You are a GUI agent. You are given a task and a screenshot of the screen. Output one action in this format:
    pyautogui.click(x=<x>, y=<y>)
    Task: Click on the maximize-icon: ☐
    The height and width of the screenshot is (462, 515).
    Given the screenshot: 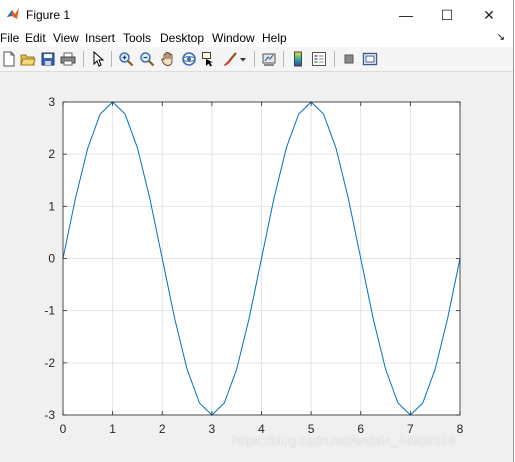 What is the action you would take?
    pyautogui.click(x=447, y=14)
    